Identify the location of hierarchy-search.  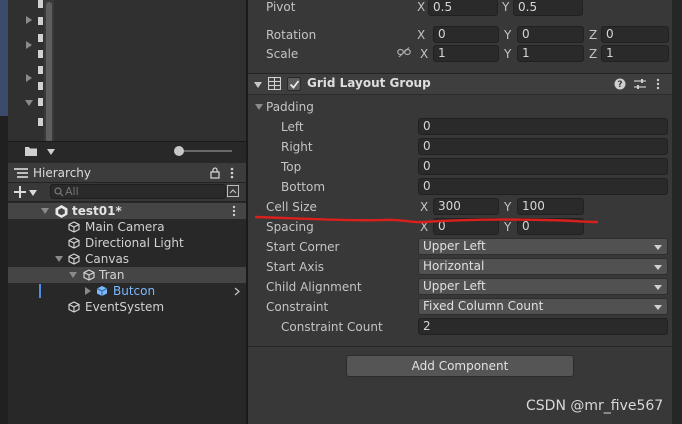
(138, 191).